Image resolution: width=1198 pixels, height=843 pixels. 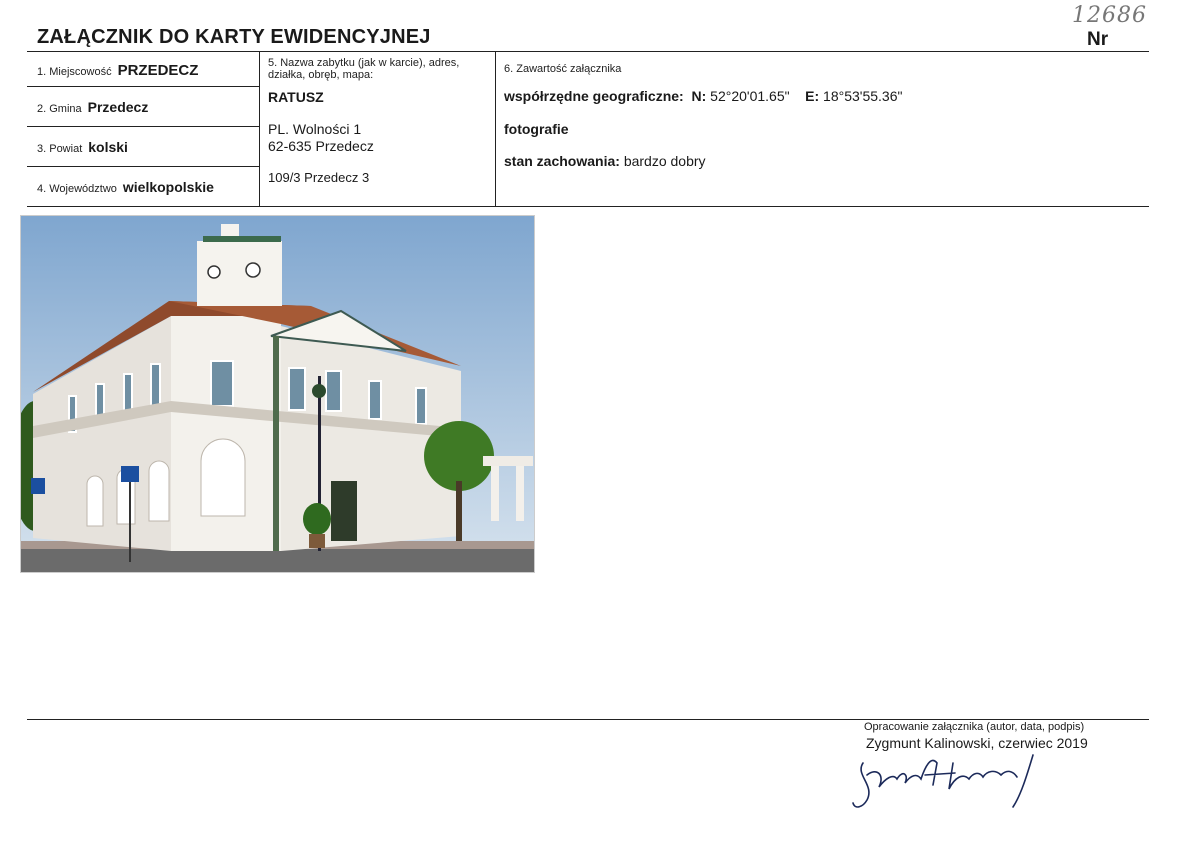 I want to click on n-label: N:, so click(x=699, y=96).